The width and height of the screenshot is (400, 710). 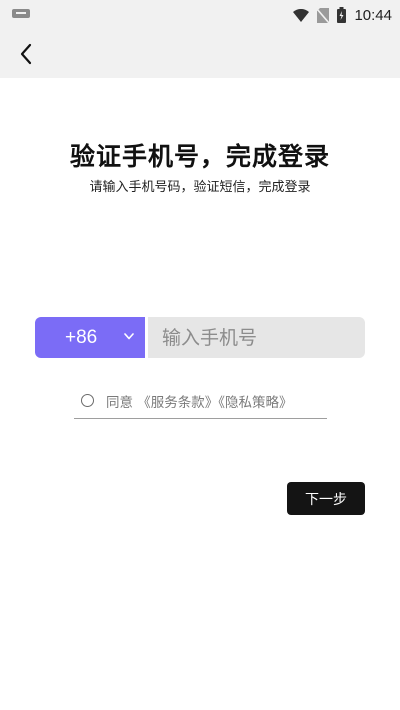 I want to click on chevron-down-icon, so click(x=129, y=336).